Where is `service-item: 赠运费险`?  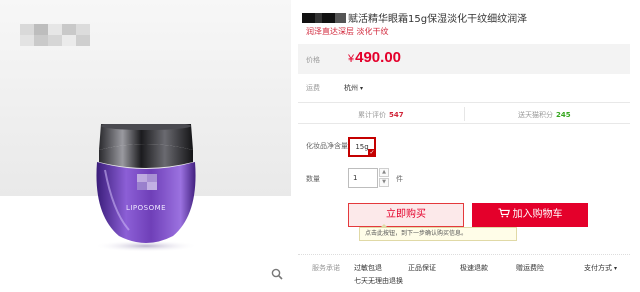 service-item: 赠运费险 is located at coordinates (530, 268).